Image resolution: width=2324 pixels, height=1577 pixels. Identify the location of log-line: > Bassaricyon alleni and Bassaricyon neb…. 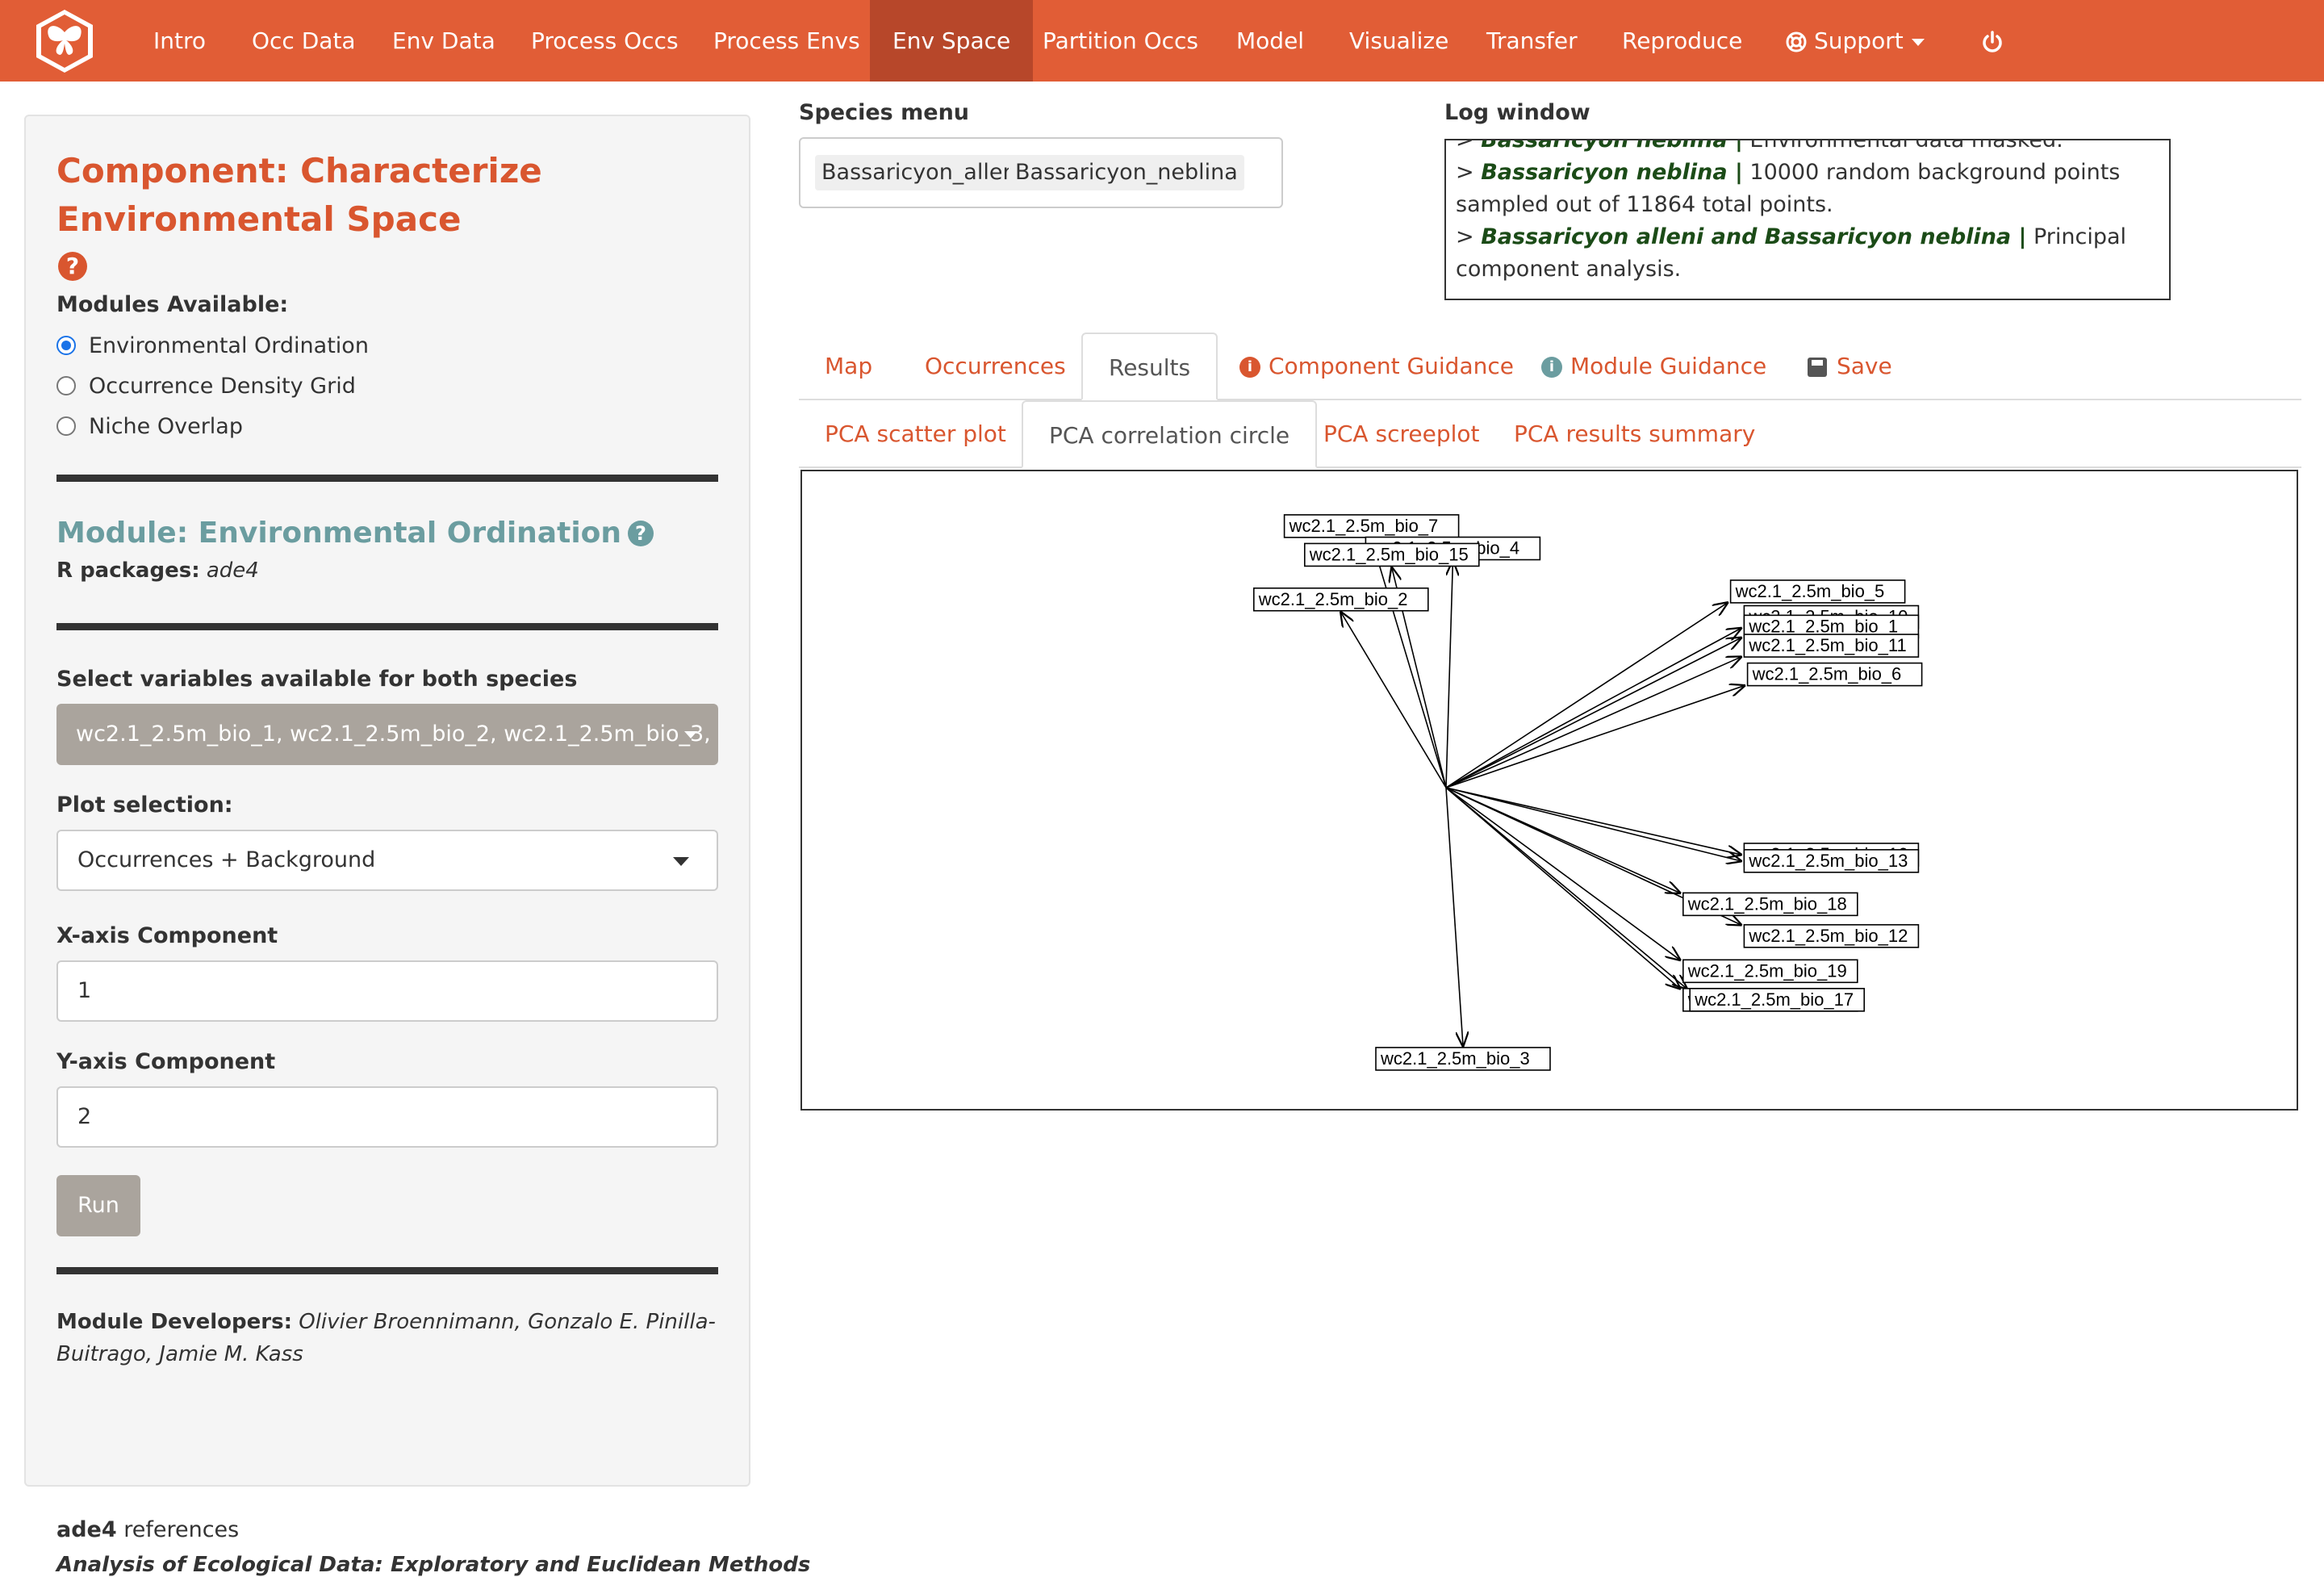
(1808, 253).